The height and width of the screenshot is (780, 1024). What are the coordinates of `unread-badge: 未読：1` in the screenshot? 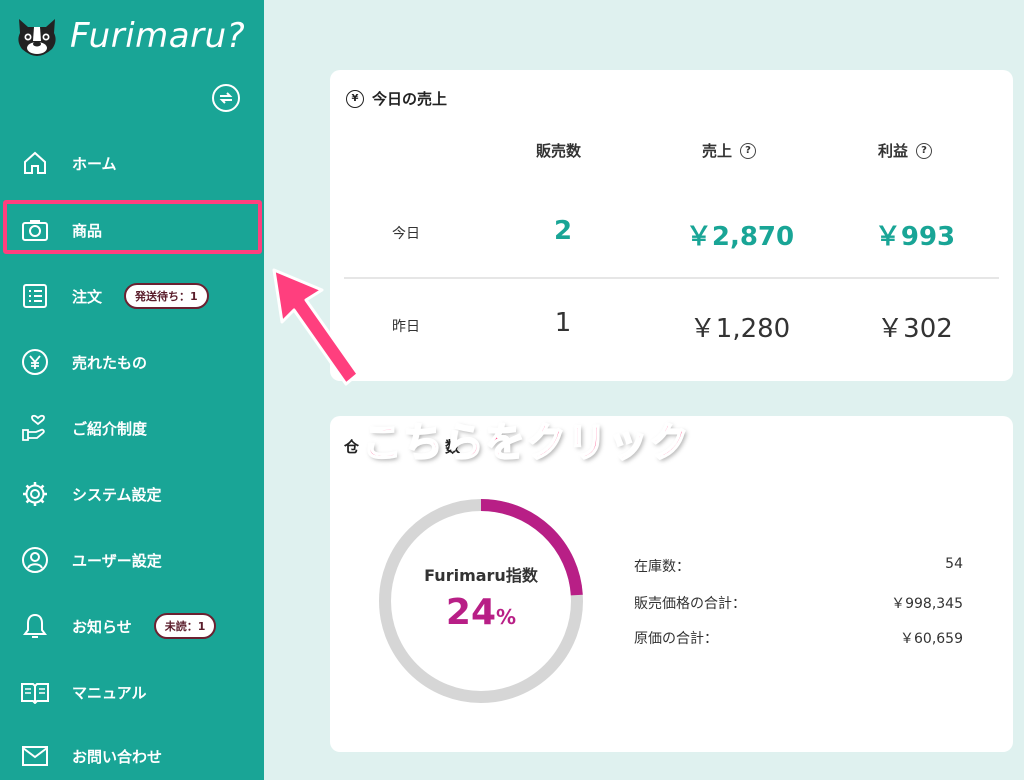 It's located at (185, 626).